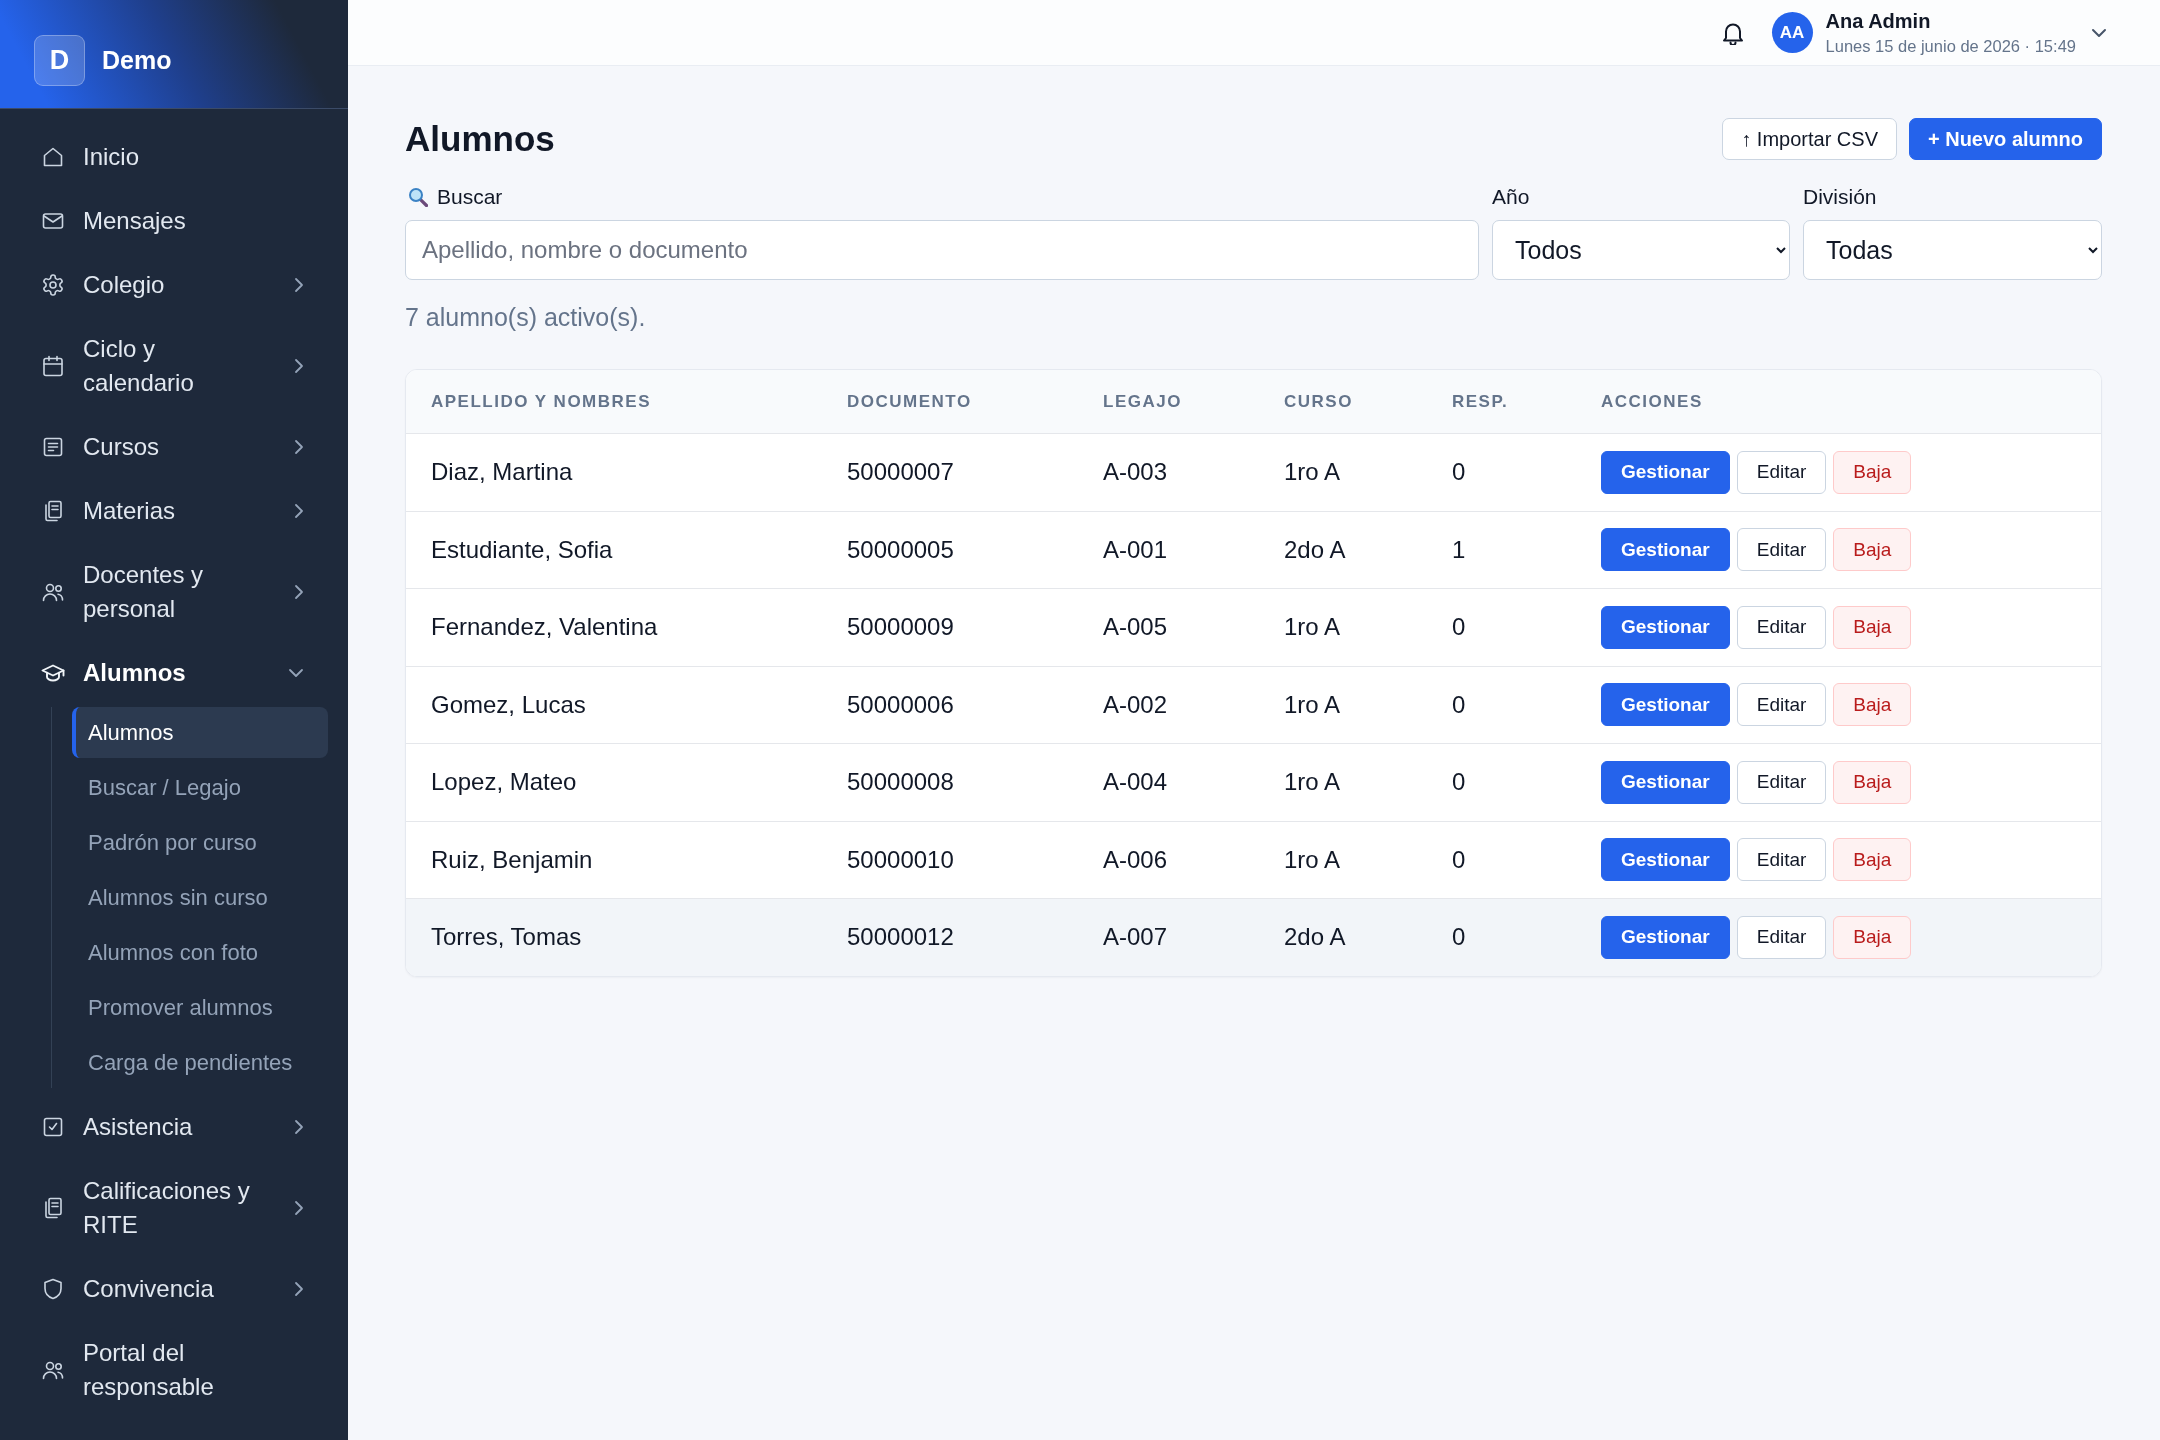  I want to click on document-number: 50000005, so click(900, 549).